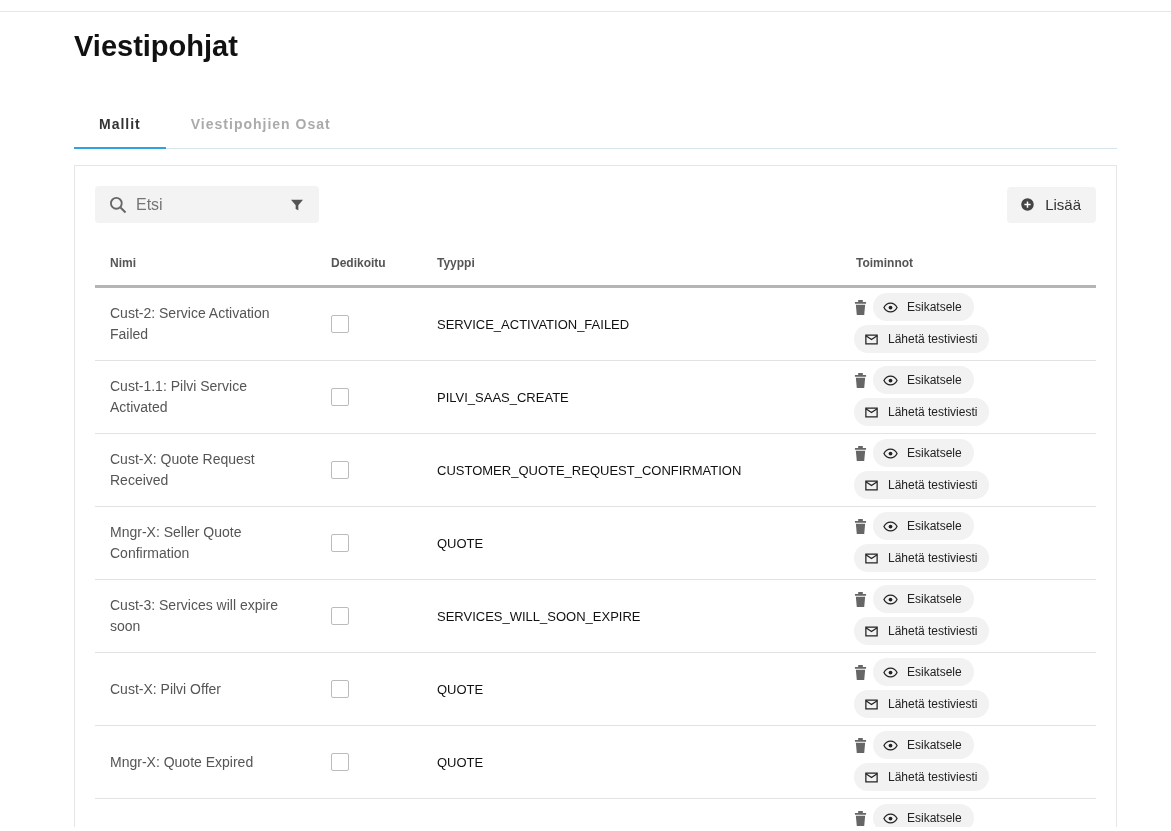 This screenshot has width=1171, height=831. Describe the element at coordinates (118, 204) in the screenshot. I see `search-icon` at that location.